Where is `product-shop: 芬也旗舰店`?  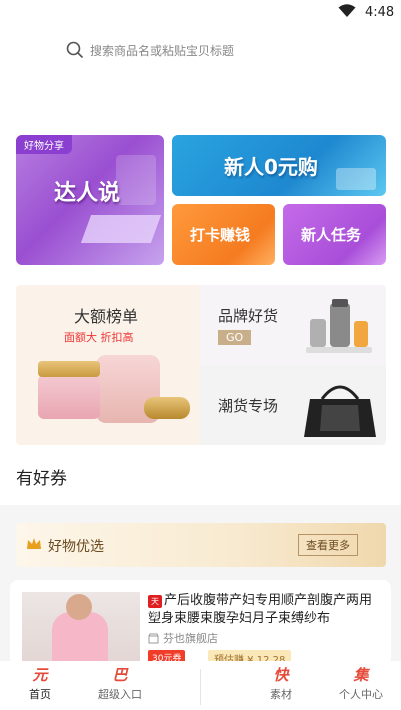 product-shop: 芬也旗舰店 is located at coordinates (183, 638).